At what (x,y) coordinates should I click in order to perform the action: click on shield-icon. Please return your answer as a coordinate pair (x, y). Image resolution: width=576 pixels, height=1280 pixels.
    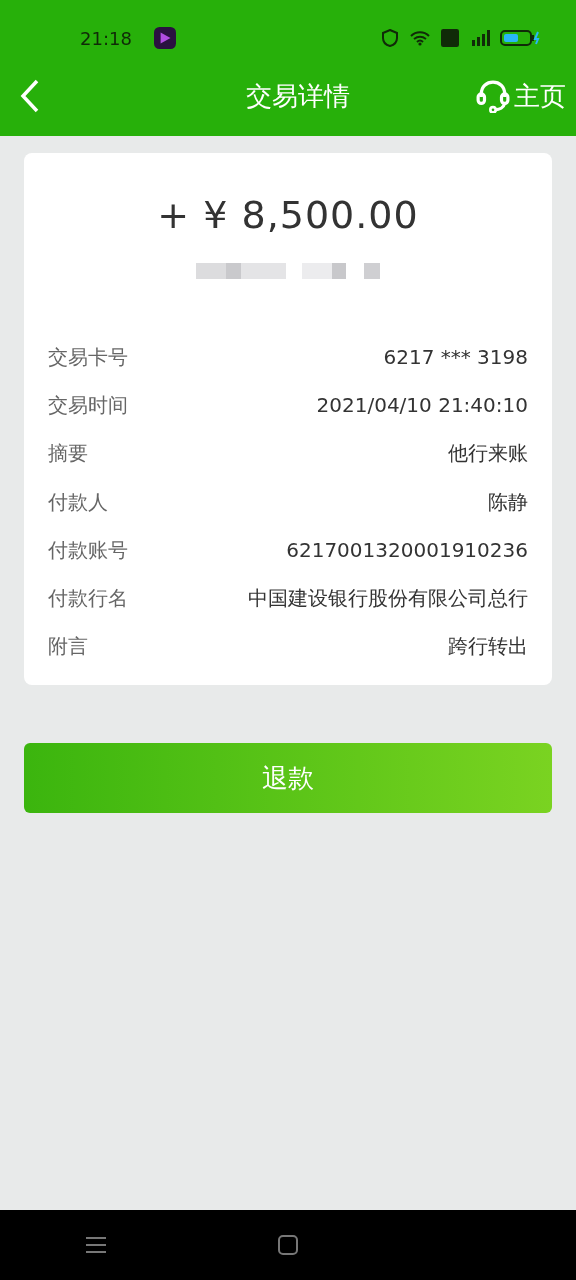
    Looking at the image, I should click on (390, 38).